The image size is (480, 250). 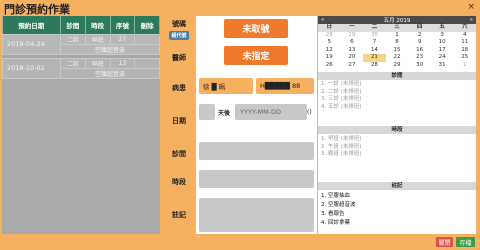 I want to click on calendar-day: 4, so click(x=464, y=36).